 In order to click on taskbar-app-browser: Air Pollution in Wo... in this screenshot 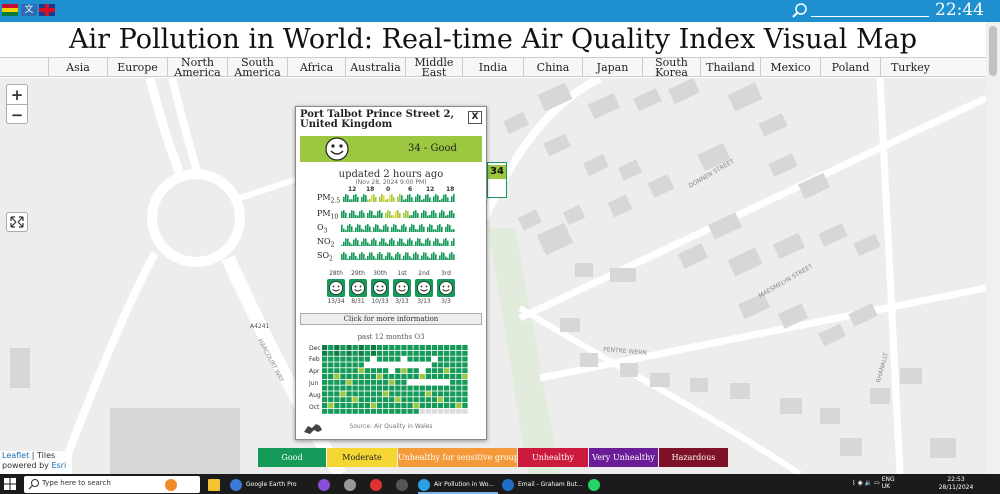, I will do `click(458, 484)`.